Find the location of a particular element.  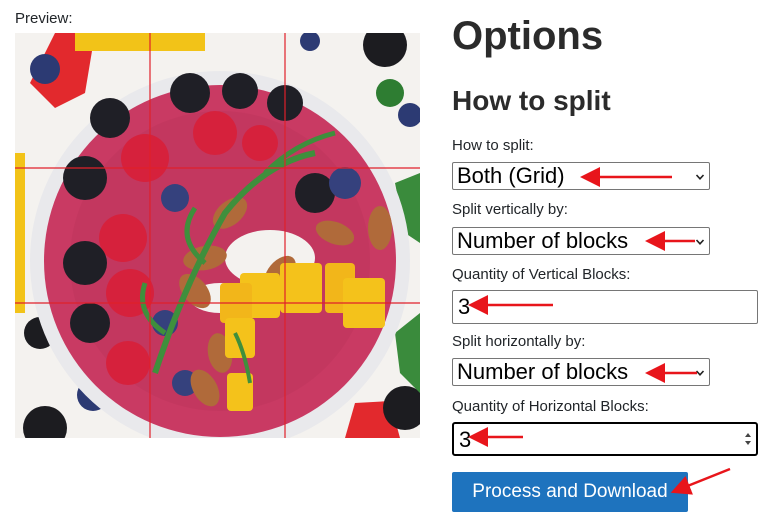

preview-label: Preview: is located at coordinates (44, 18).